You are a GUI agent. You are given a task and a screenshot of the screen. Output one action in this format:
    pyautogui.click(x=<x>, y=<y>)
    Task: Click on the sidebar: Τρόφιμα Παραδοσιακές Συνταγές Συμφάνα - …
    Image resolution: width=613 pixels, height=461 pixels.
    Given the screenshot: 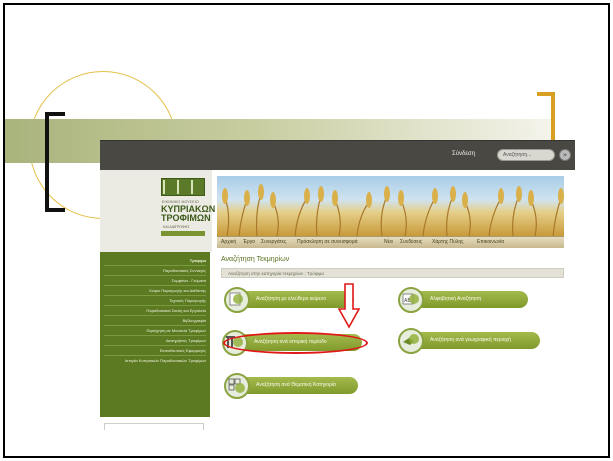 What is the action you would take?
    pyautogui.click(x=155, y=334)
    